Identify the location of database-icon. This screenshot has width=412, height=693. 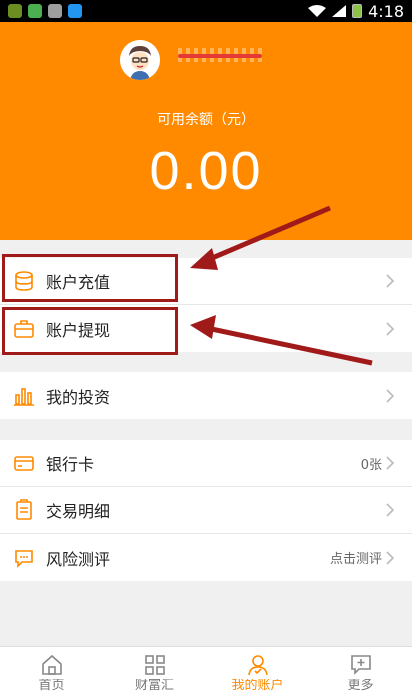
(24, 281).